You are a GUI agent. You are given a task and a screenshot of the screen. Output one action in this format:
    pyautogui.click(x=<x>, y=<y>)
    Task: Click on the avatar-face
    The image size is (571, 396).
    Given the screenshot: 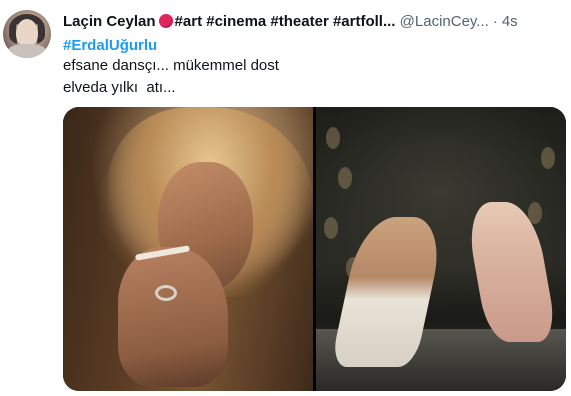 What is the action you would take?
    pyautogui.click(x=27, y=33)
    